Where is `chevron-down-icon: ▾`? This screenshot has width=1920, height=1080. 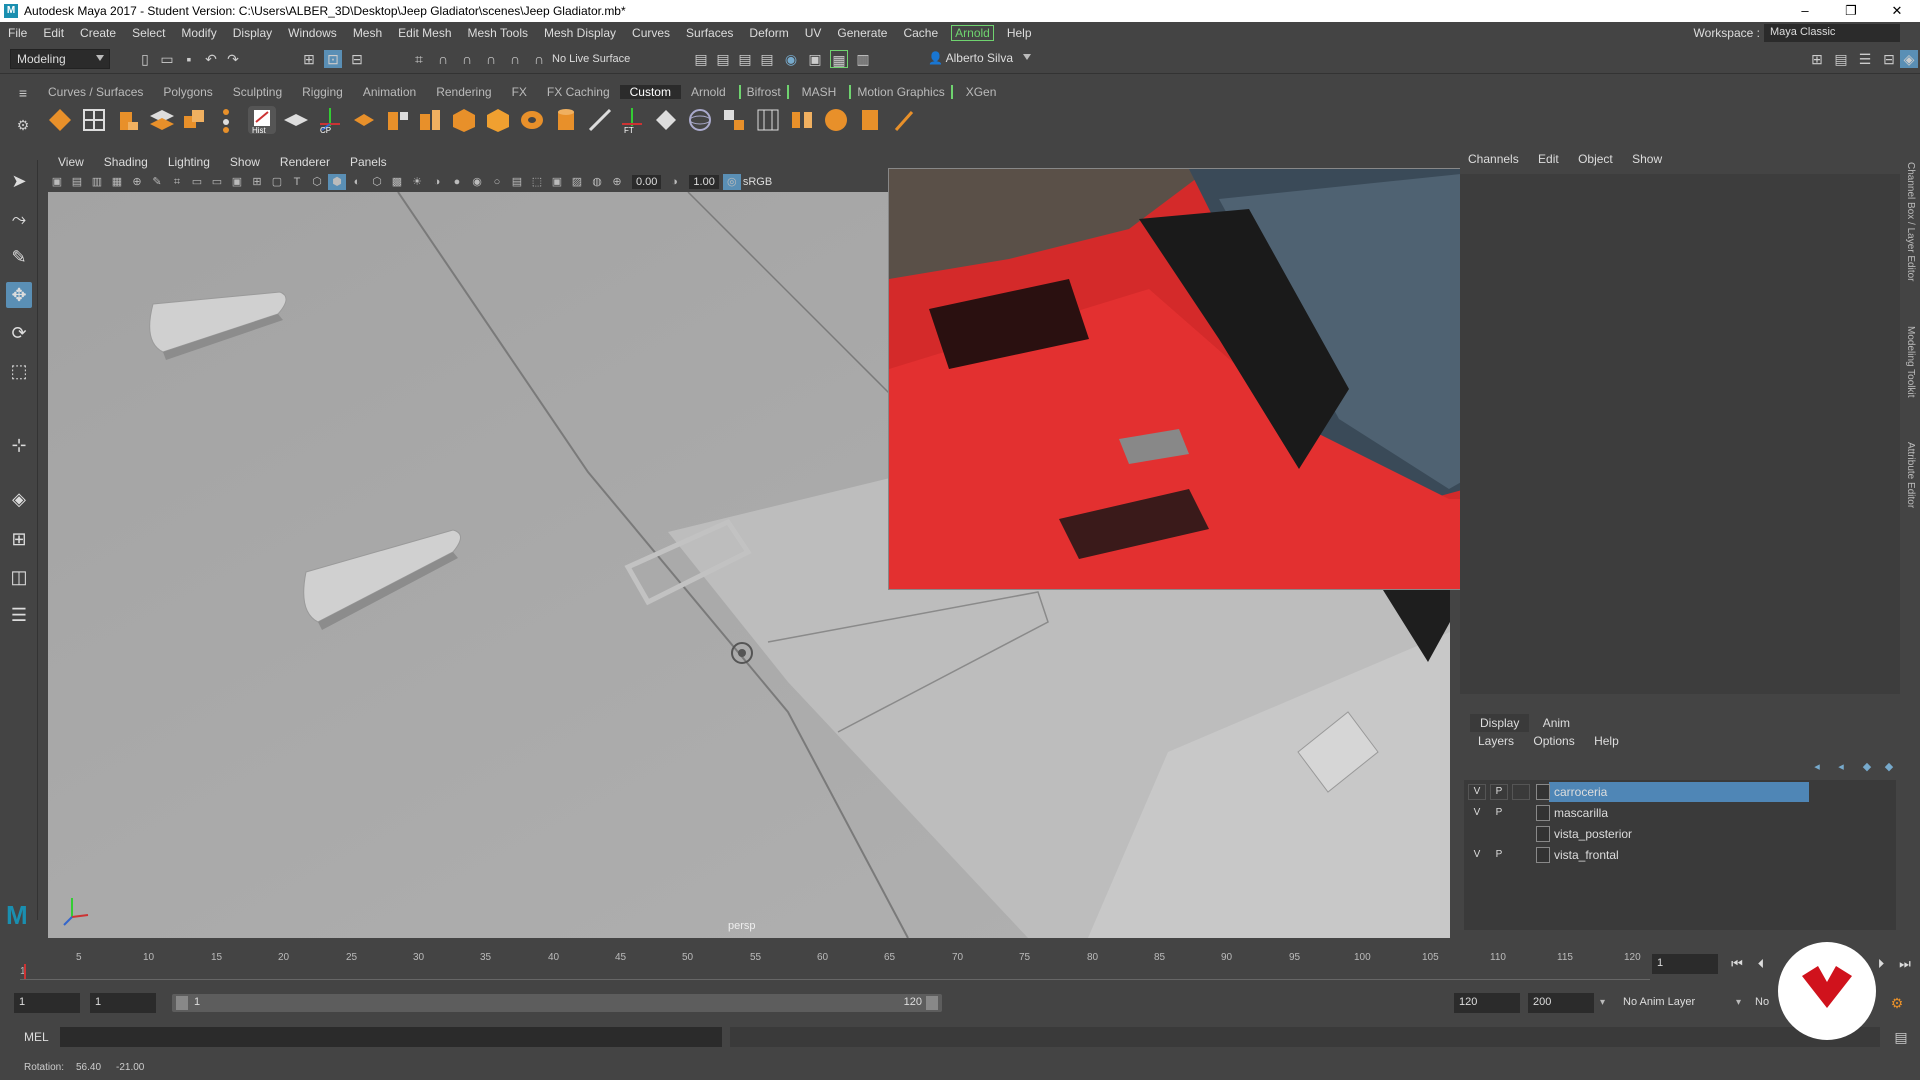 chevron-down-icon: ▾ is located at coordinates (1738, 1002).